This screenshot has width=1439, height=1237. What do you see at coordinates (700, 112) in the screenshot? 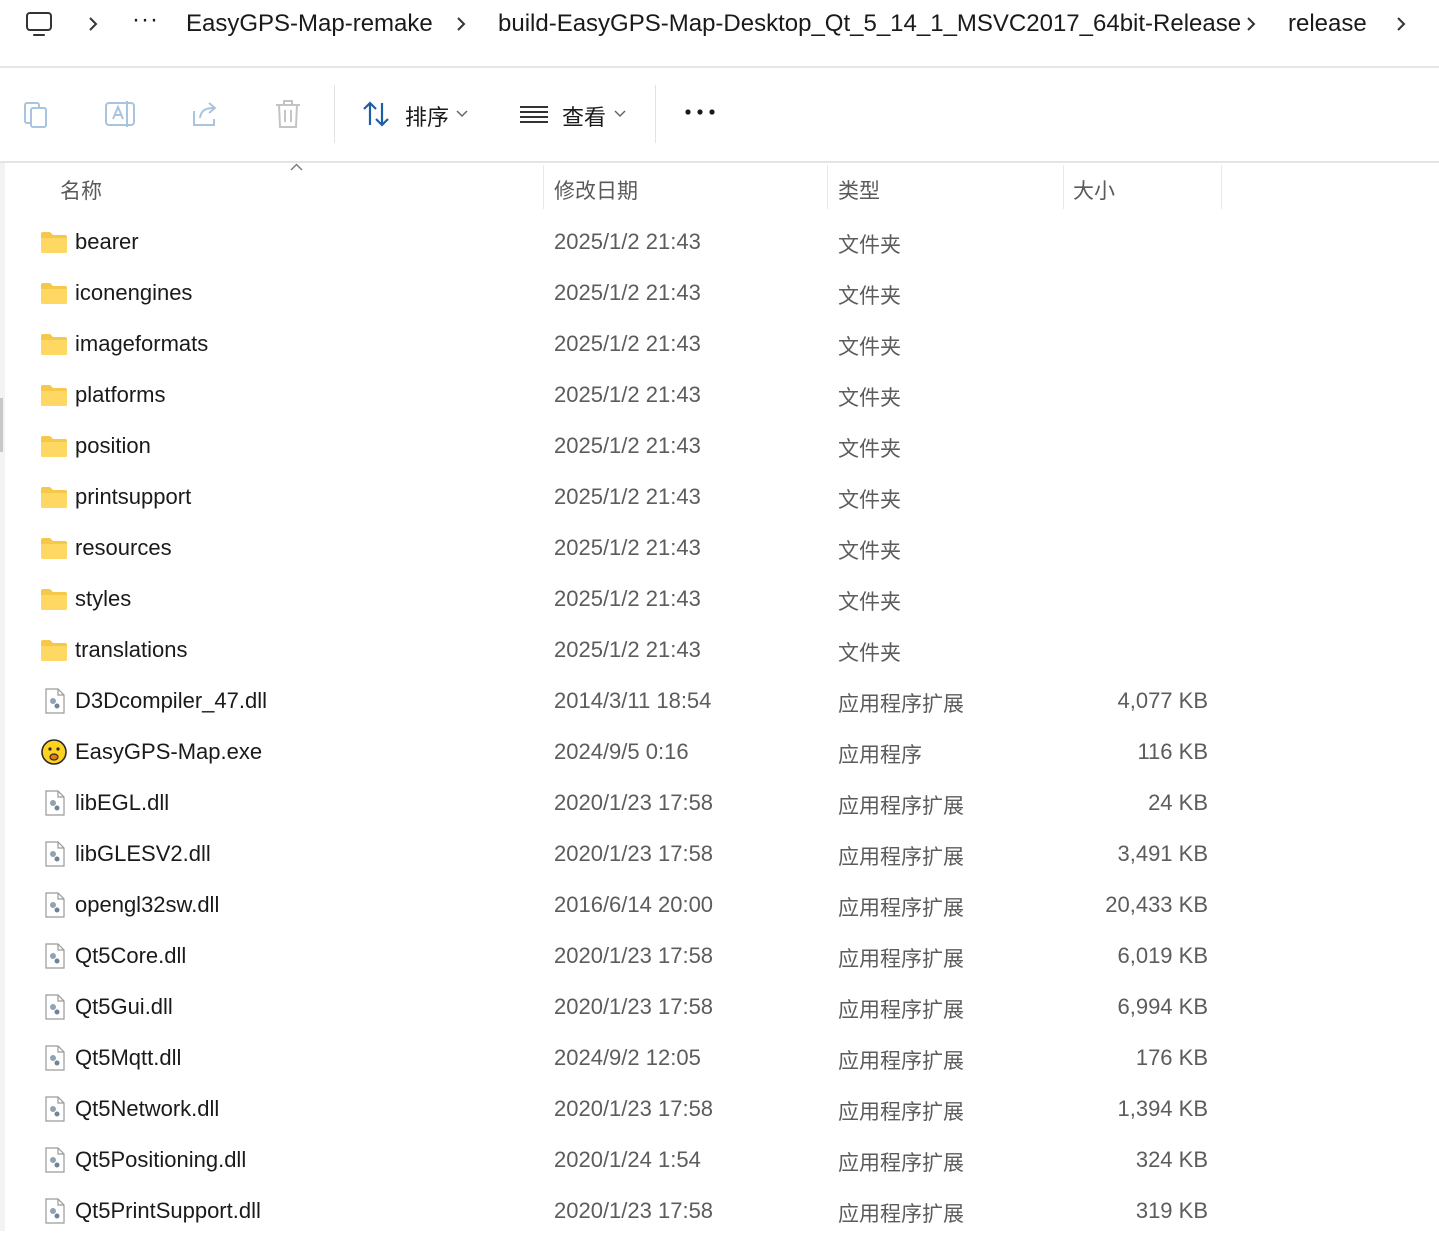
I see `more-icon` at bounding box center [700, 112].